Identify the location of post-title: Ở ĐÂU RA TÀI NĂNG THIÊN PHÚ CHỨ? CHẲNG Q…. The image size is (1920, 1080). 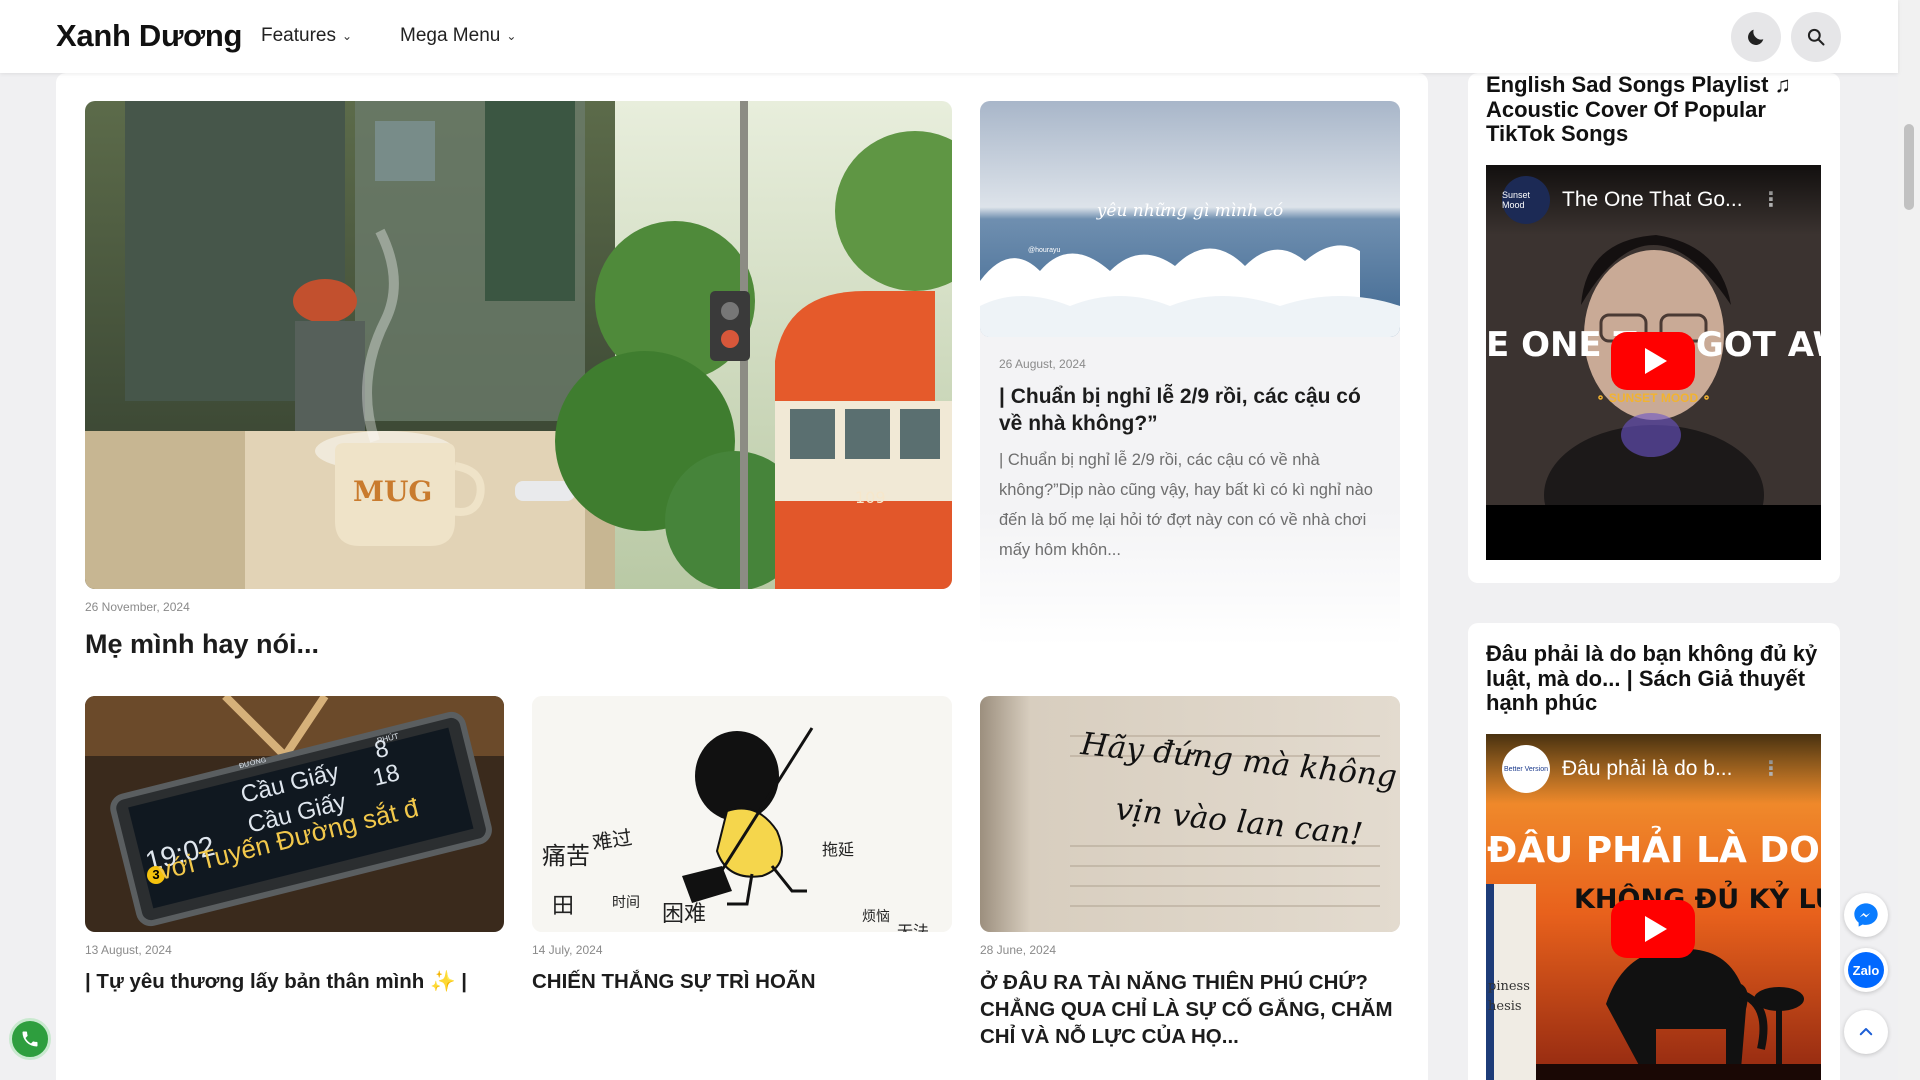
(1190, 1009).